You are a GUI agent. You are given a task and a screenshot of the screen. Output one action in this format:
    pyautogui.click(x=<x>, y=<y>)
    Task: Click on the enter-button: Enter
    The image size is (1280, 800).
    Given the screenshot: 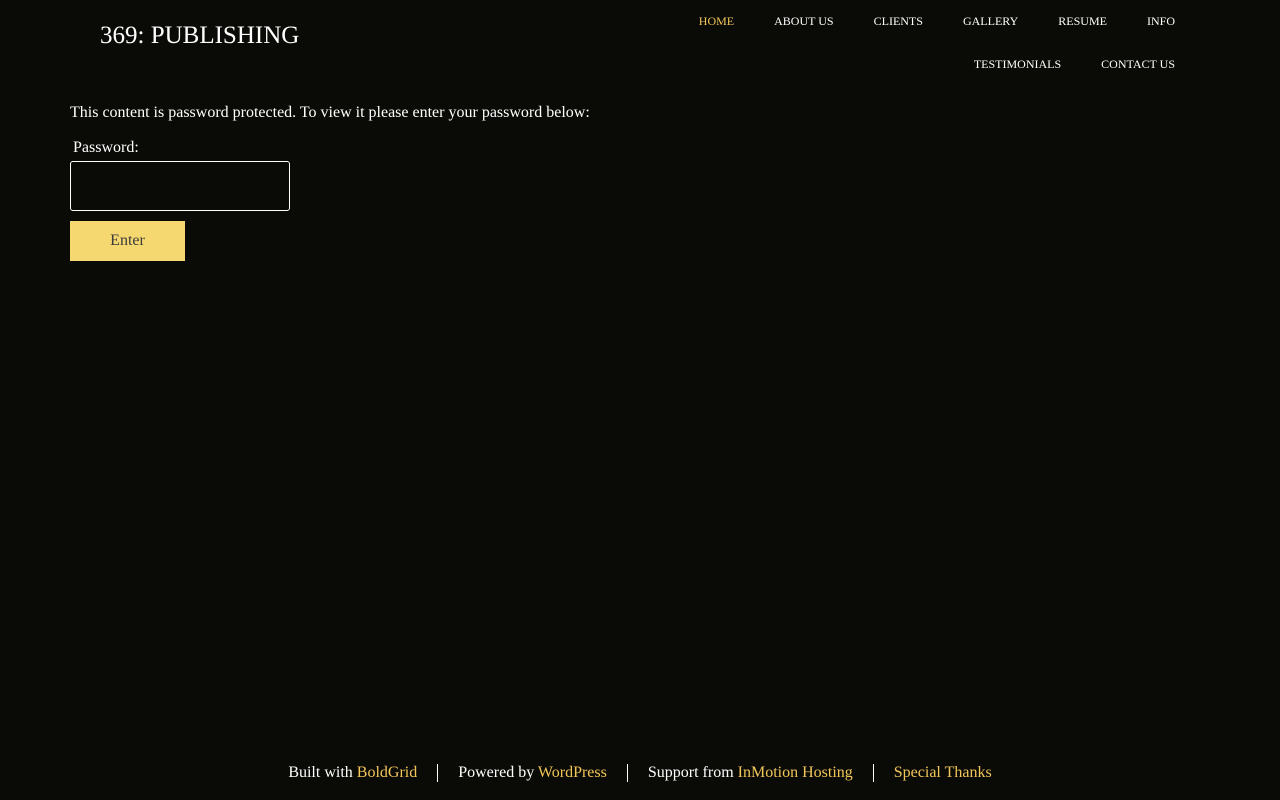 What is the action you would take?
    pyautogui.click(x=127, y=241)
    